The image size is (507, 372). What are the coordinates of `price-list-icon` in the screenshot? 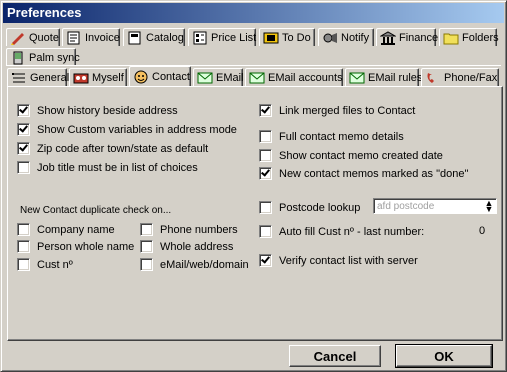 It's located at (200, 38).